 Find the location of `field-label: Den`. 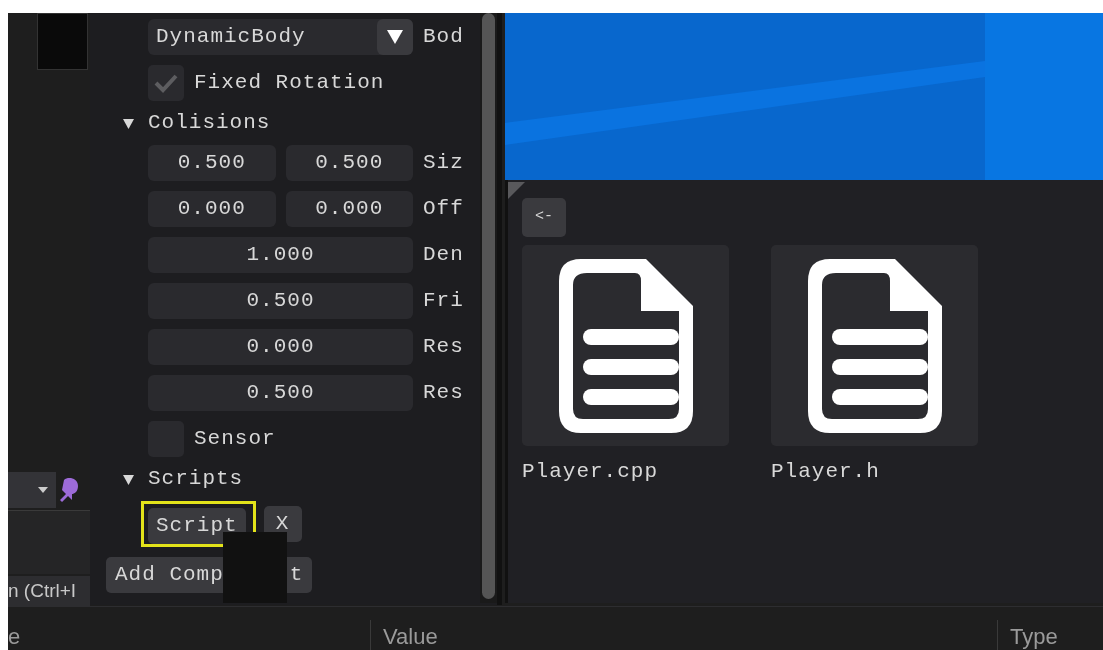

field-label: Den is located at coordinates (443, 255).